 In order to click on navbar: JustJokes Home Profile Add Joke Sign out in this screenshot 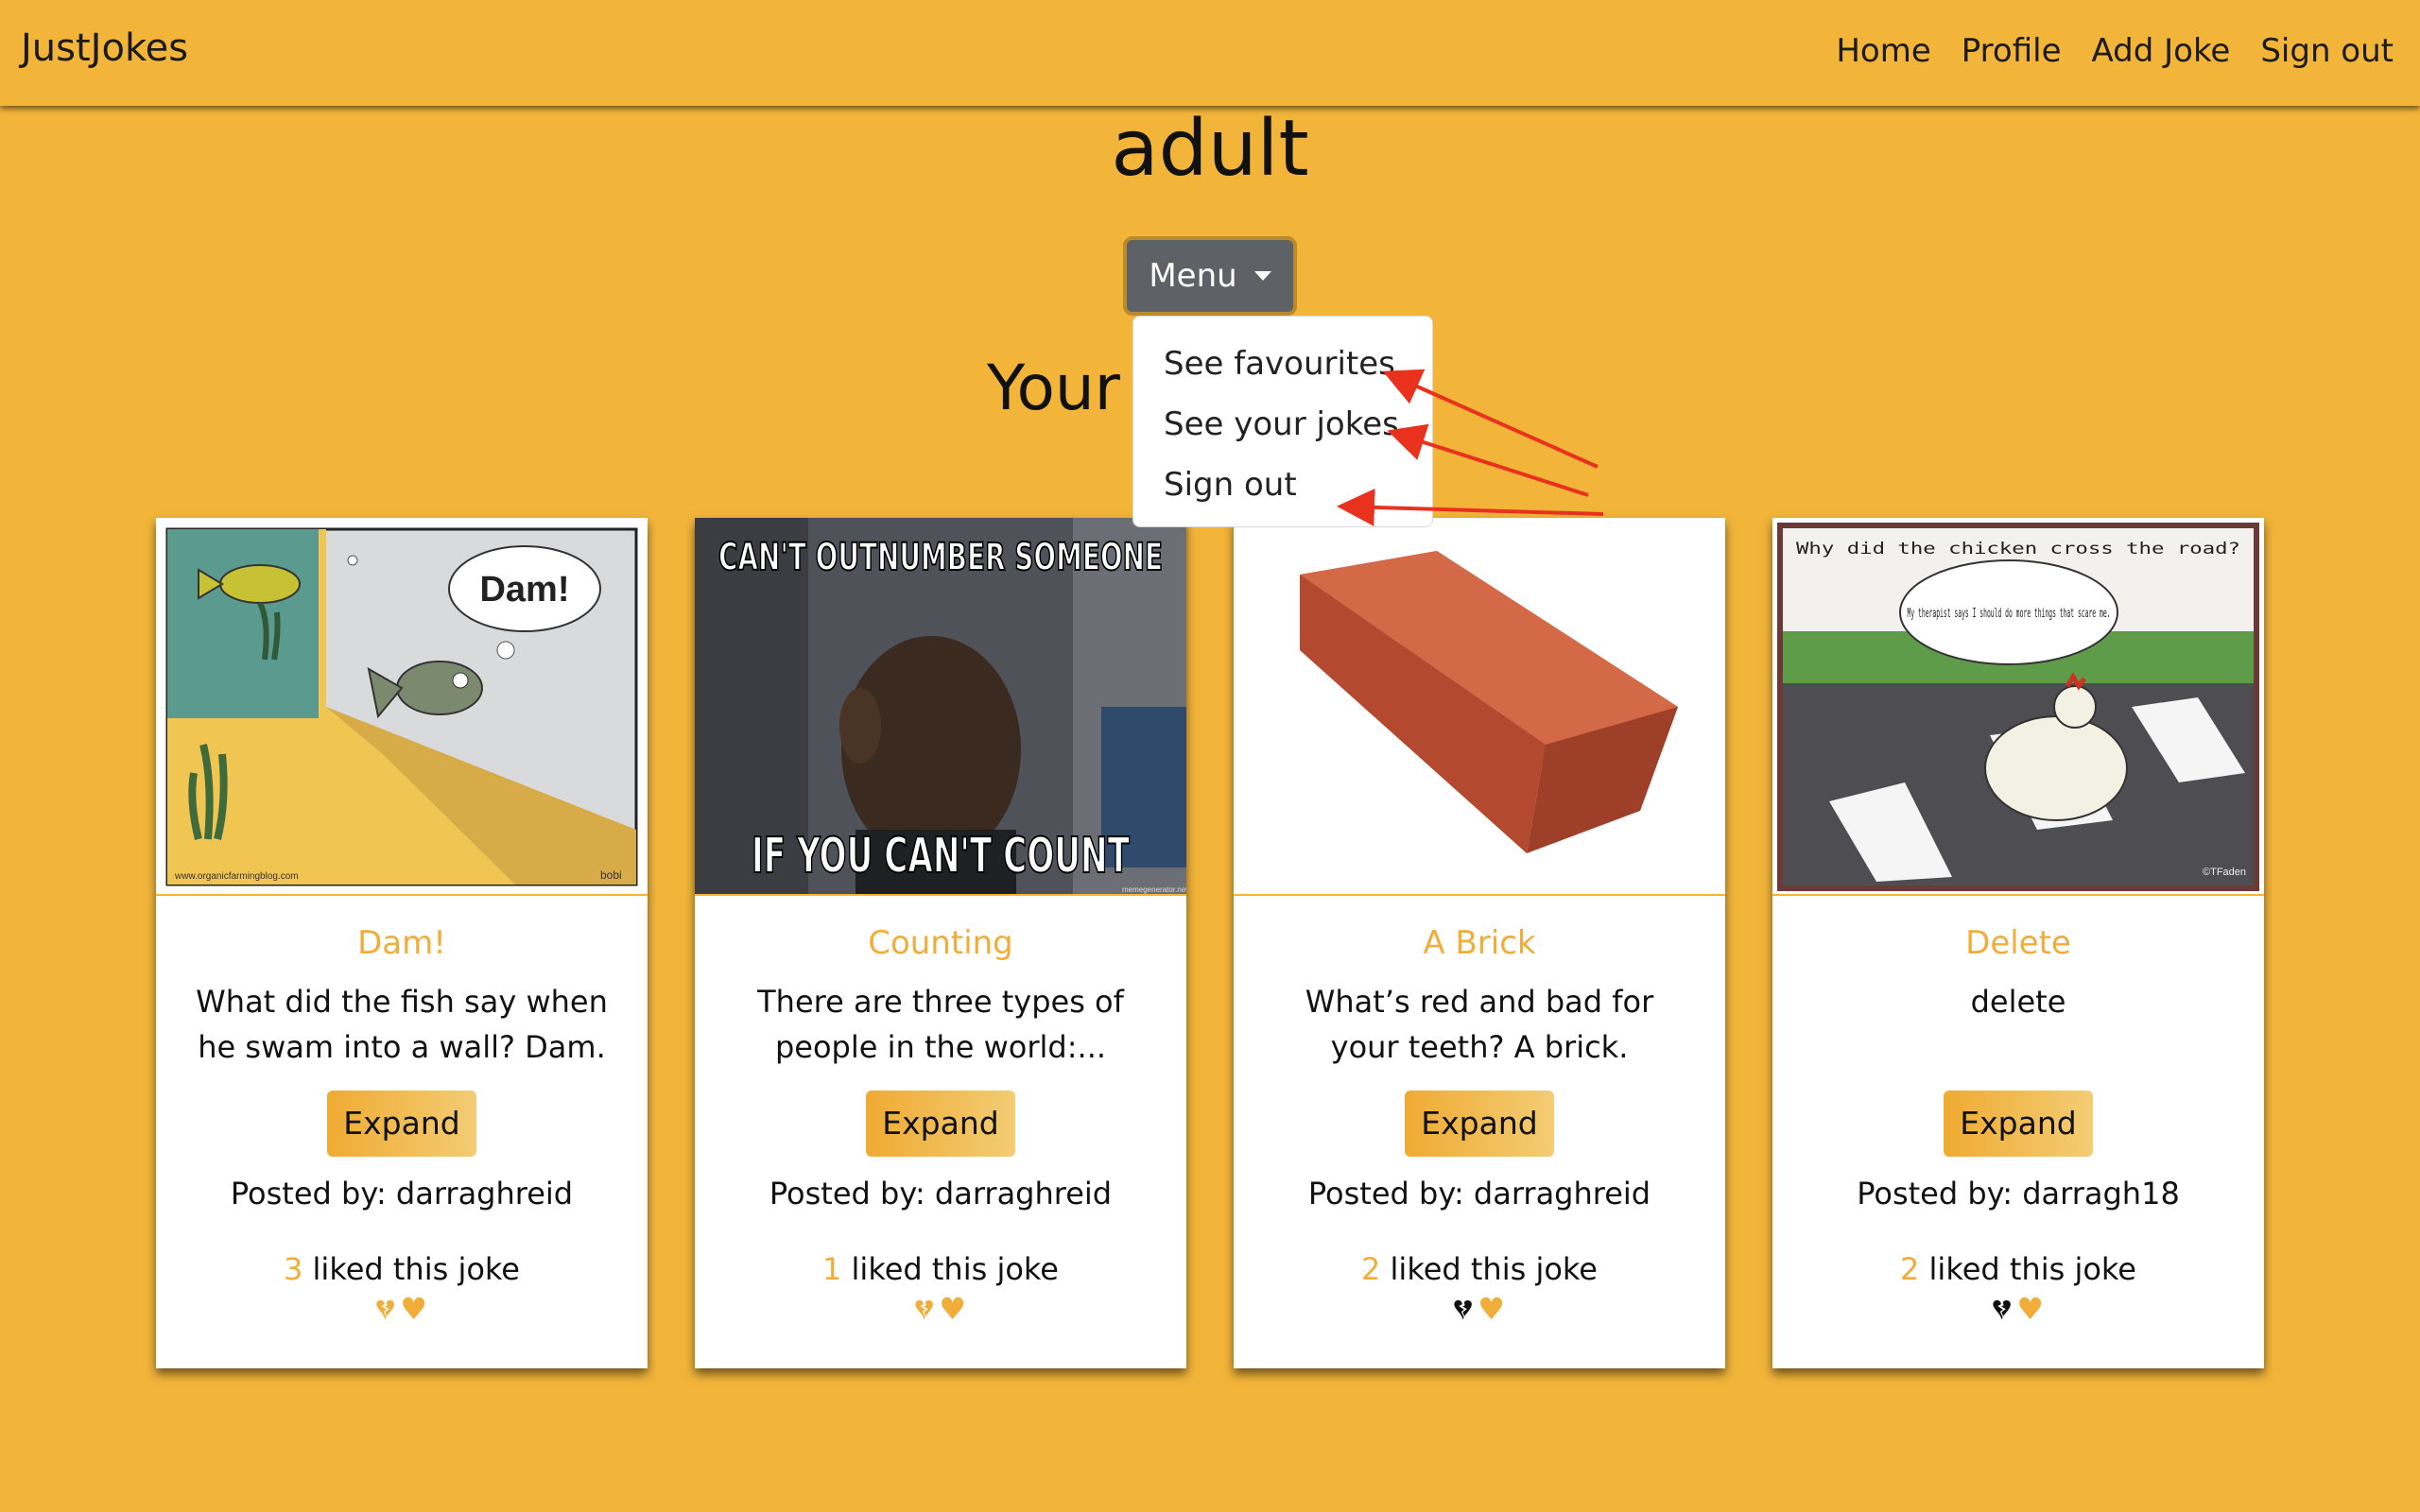, I will do `click(1210, 53)`.